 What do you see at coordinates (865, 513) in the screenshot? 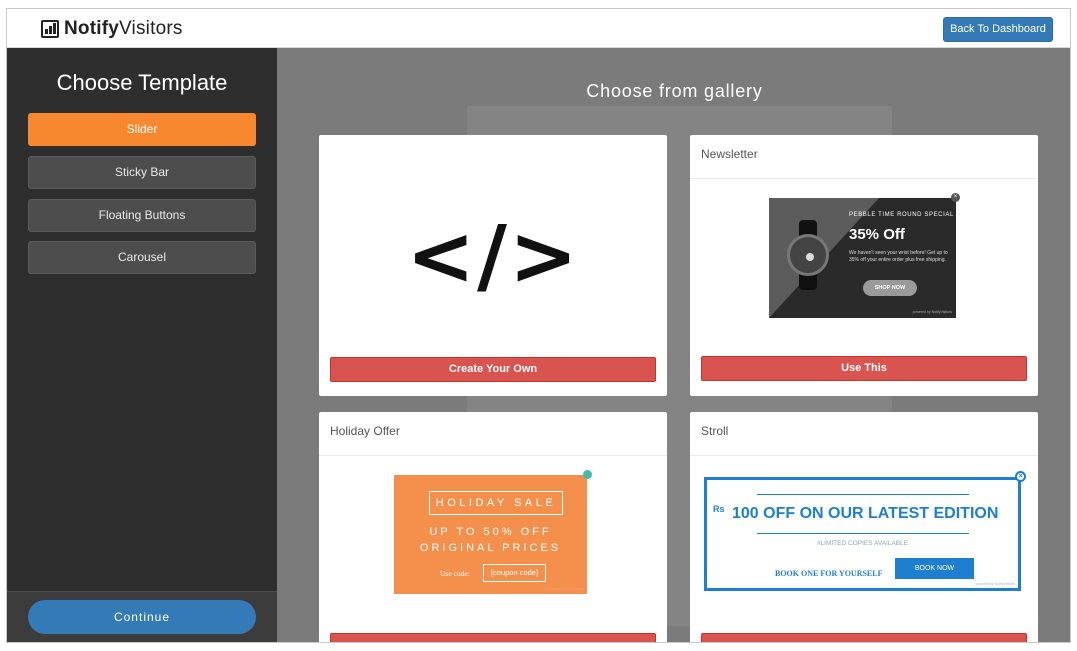
I see `preview-headline: 100 OFF ON OUR LATEST EDITION` at bounding box center [865, 513].